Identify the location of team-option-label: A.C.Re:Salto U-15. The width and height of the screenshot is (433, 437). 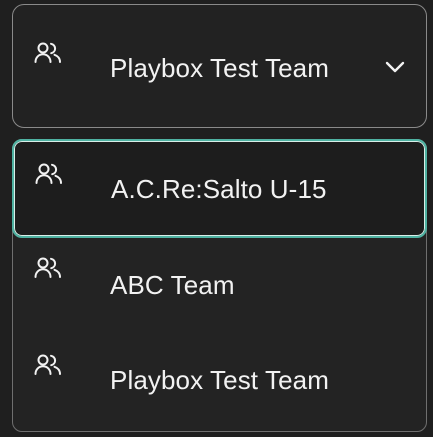
(219, 189).